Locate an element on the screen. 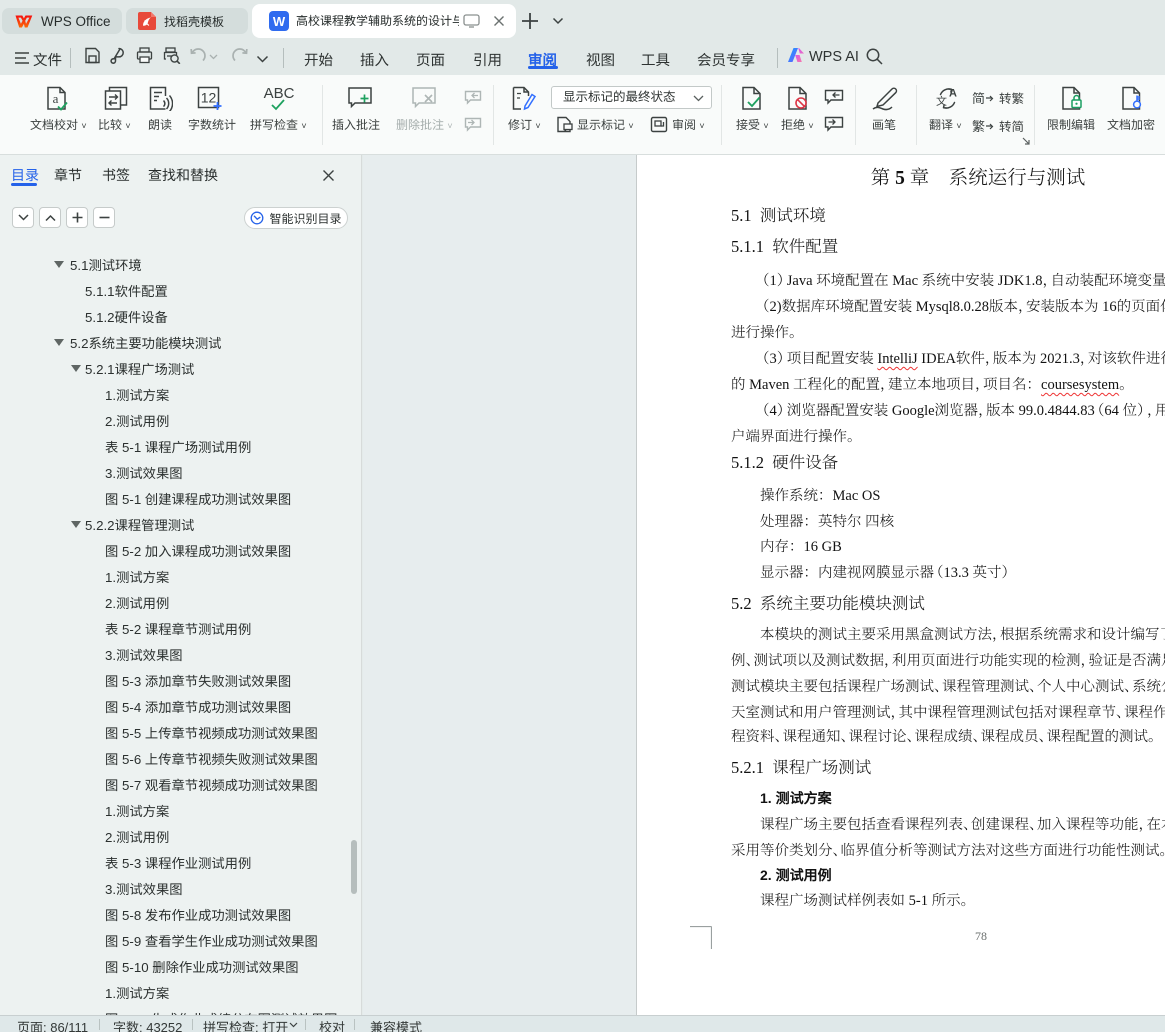 The image size is (1165, 1032). svg-text: 12 is located at coordinates (209, 98).